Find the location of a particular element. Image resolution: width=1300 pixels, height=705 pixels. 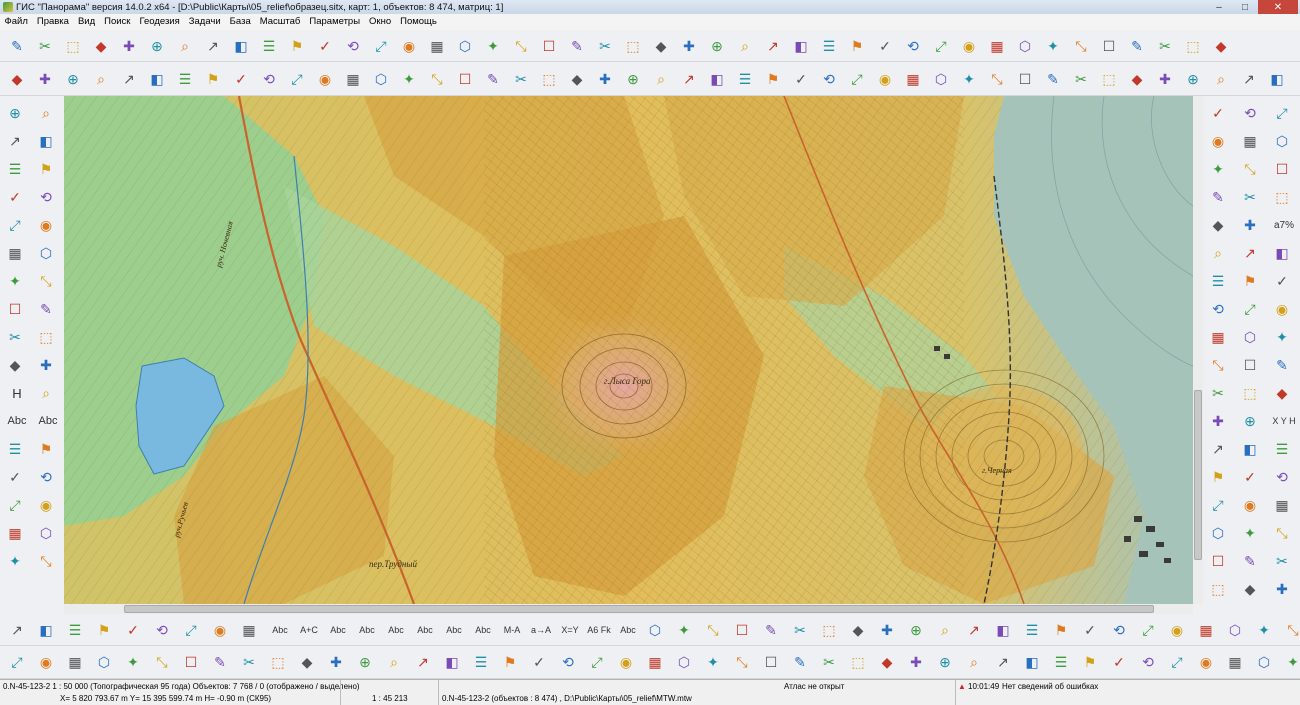

chart-icon: ✦ is located at coordinates (713, 662).